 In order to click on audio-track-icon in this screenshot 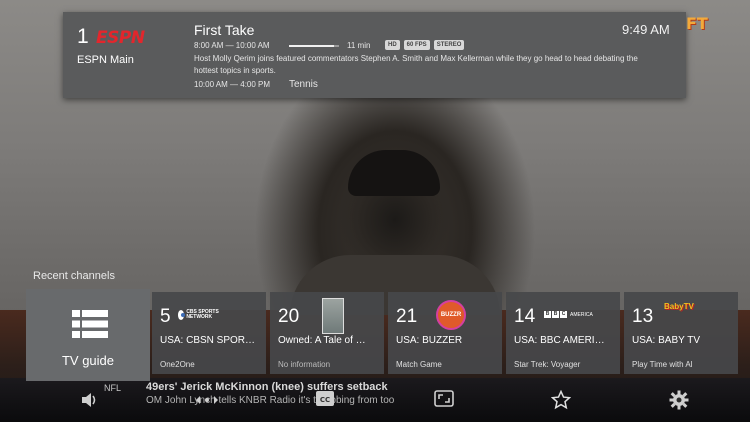, I will do `click(207, 400)`.